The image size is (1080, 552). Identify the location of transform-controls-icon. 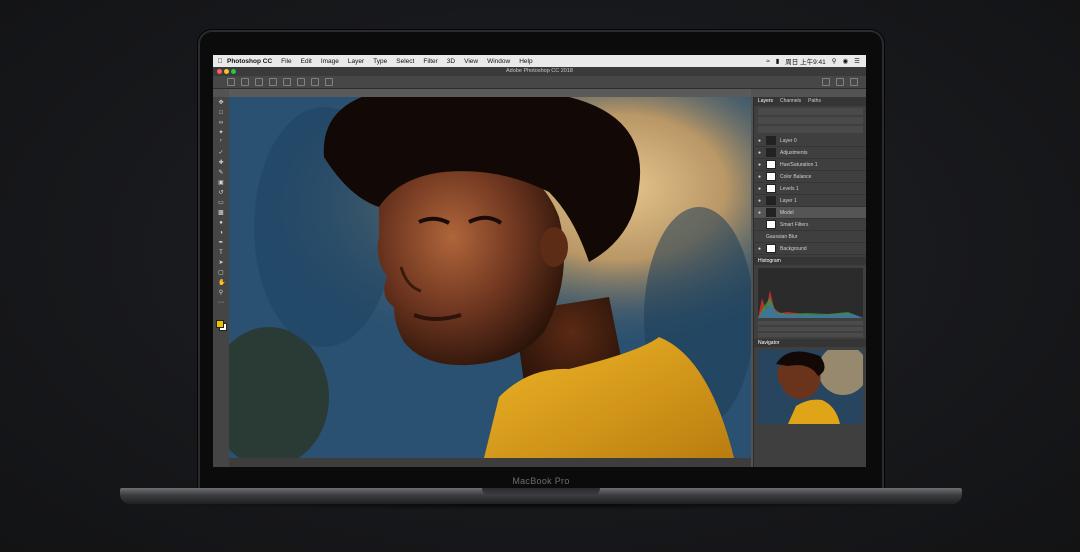
(259, 82).